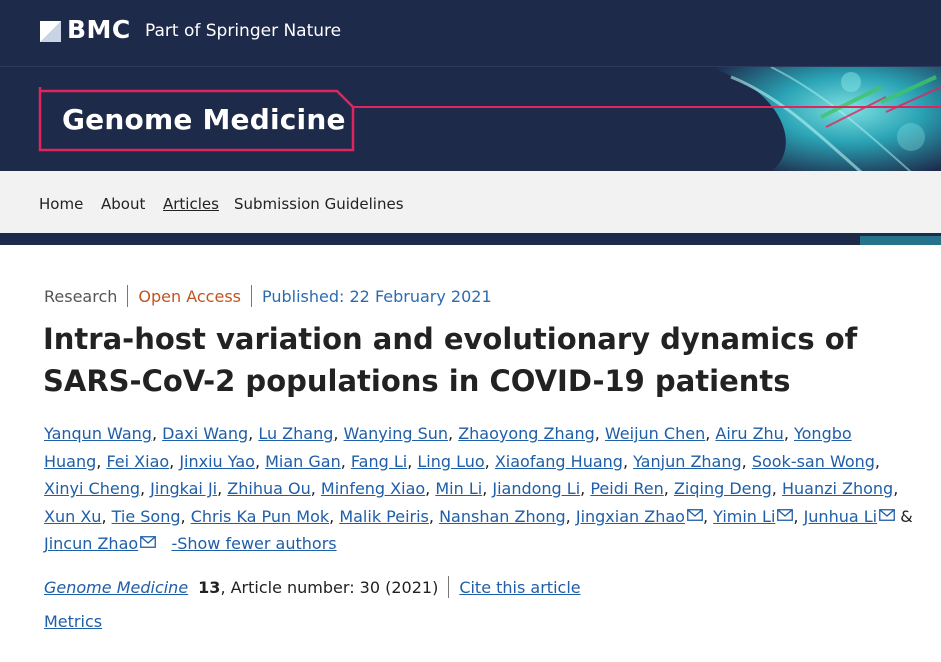 Image resolution: width=941 pixels, height=662 pixels. Describe the element at coordinates (384, 516) in the screenshot. I see `author-link: Malik Peiris` at that location.